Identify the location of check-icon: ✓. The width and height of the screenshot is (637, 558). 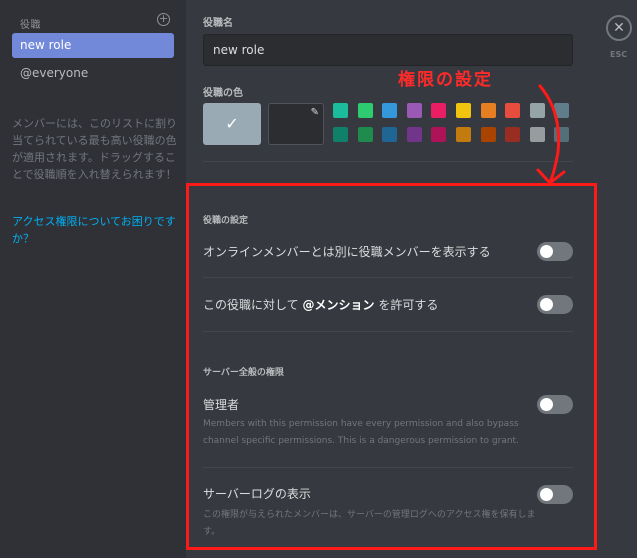
(232, 123).